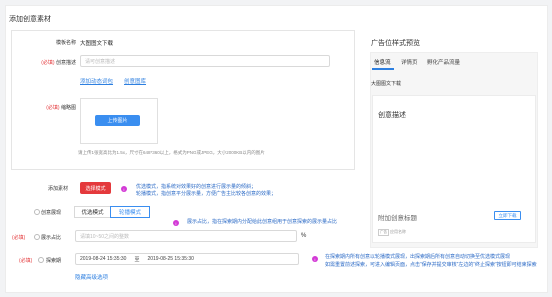  I want to click on range-separator: 至, so click(137, 259).